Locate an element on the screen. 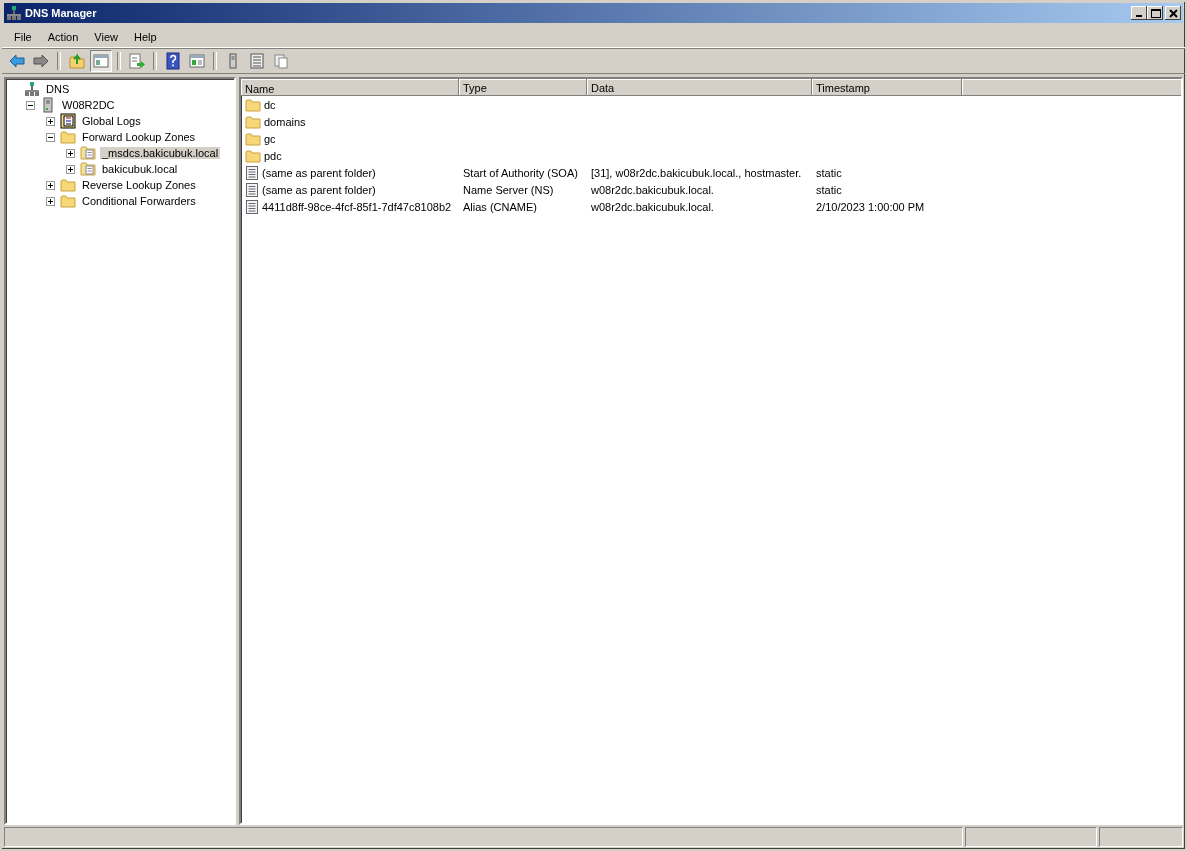 The height and width of the screenshot is (851, 1187). tree-item: Forward Lookup Zones is located at coordinates (139, 137).